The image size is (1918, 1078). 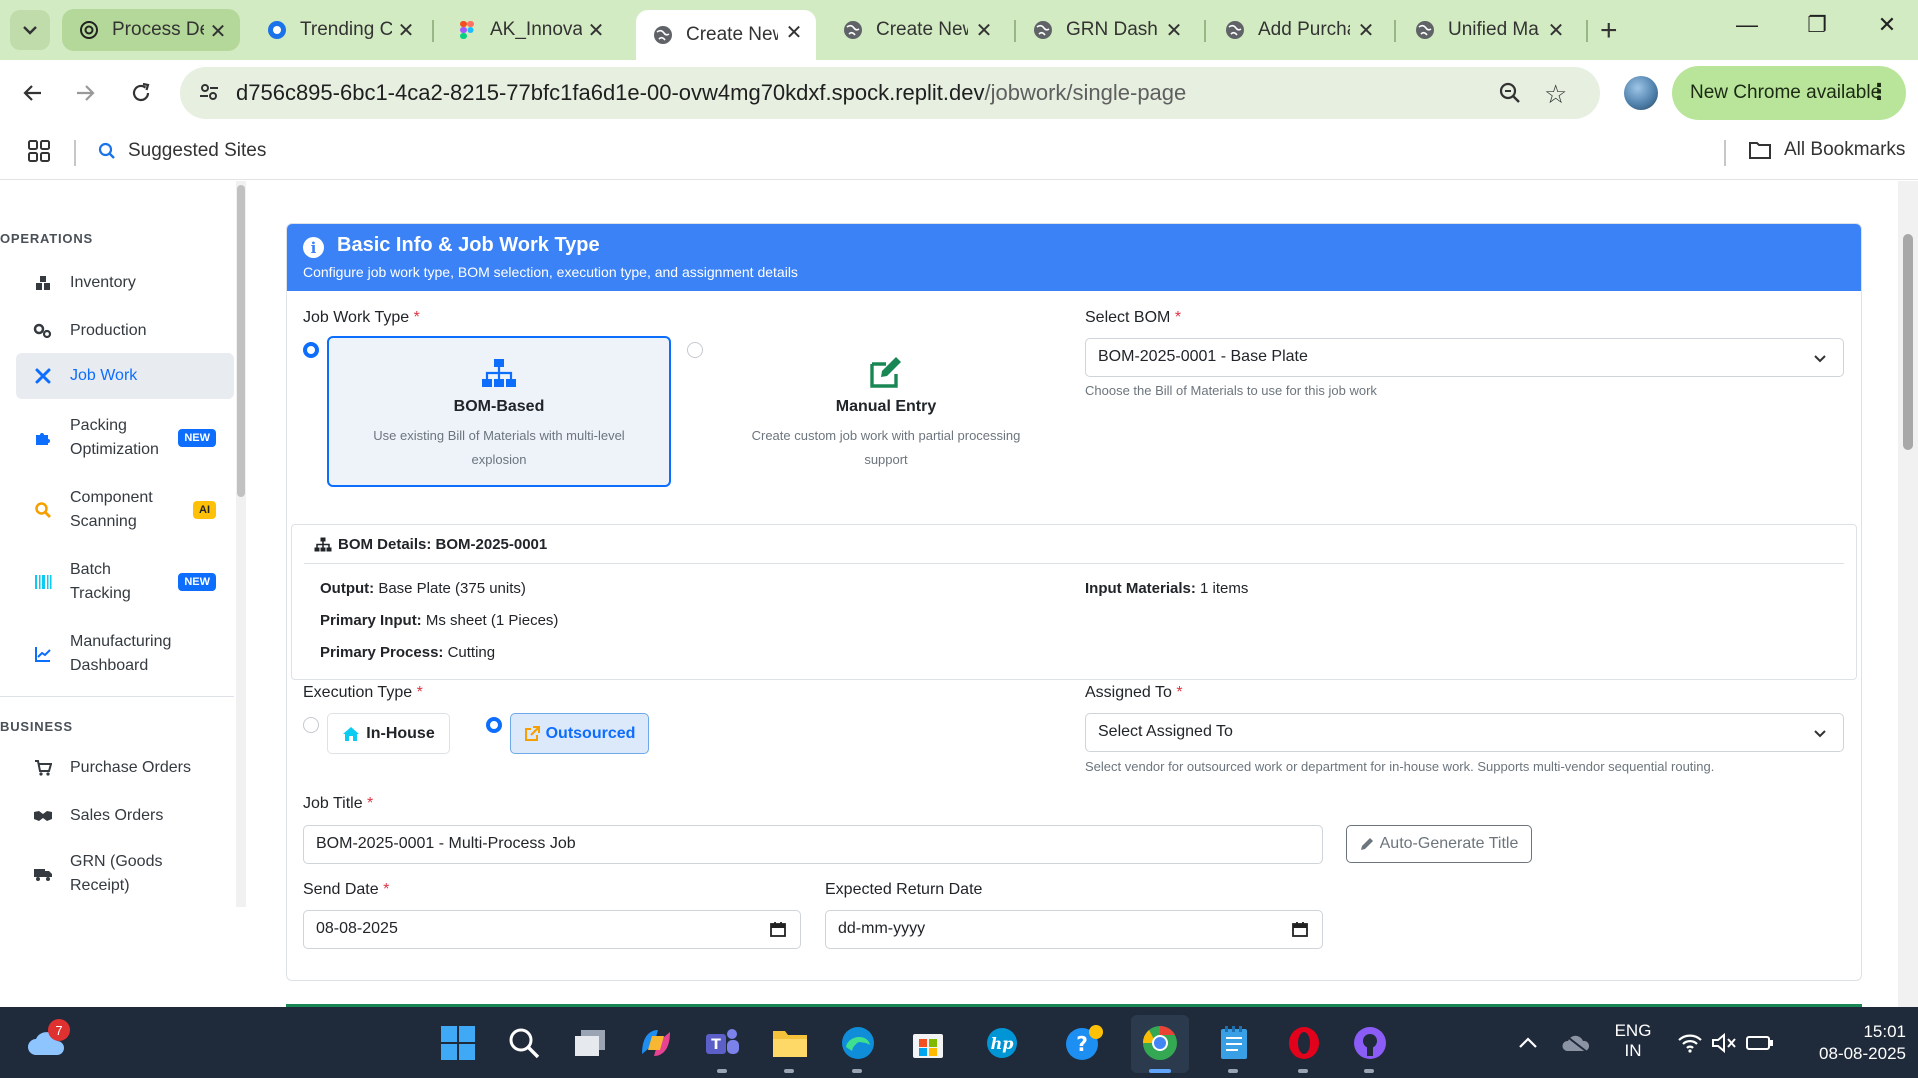 What do you see at coordinates (311, 725) in the screenshot?
I see `in-house-radio` at bounding box center [311, 725].